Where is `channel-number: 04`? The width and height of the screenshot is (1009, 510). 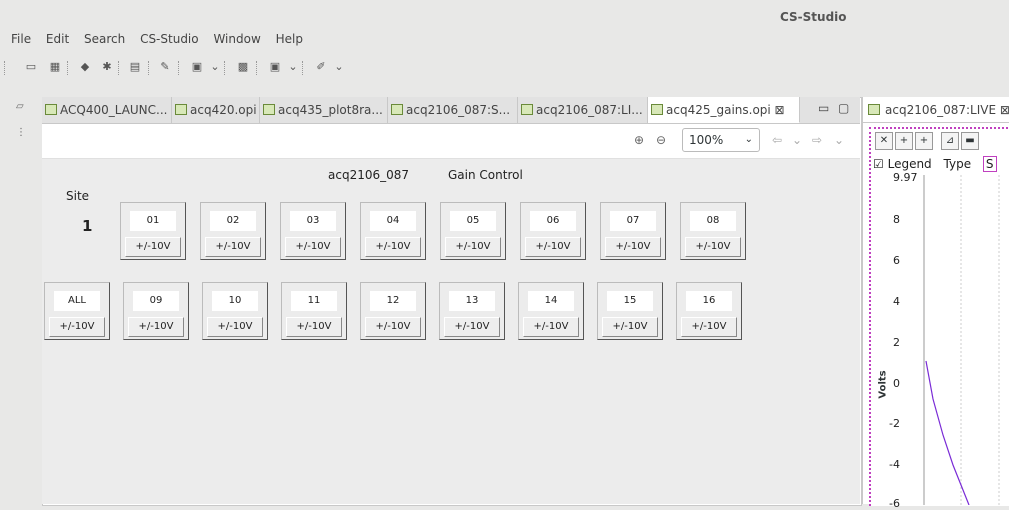 channel-number: 04 is located at coordinates (393, 221).